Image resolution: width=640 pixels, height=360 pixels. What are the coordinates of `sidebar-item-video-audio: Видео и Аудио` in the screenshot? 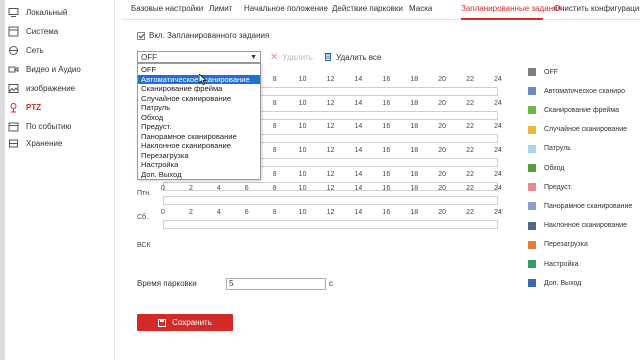 It's located at (60, 69).